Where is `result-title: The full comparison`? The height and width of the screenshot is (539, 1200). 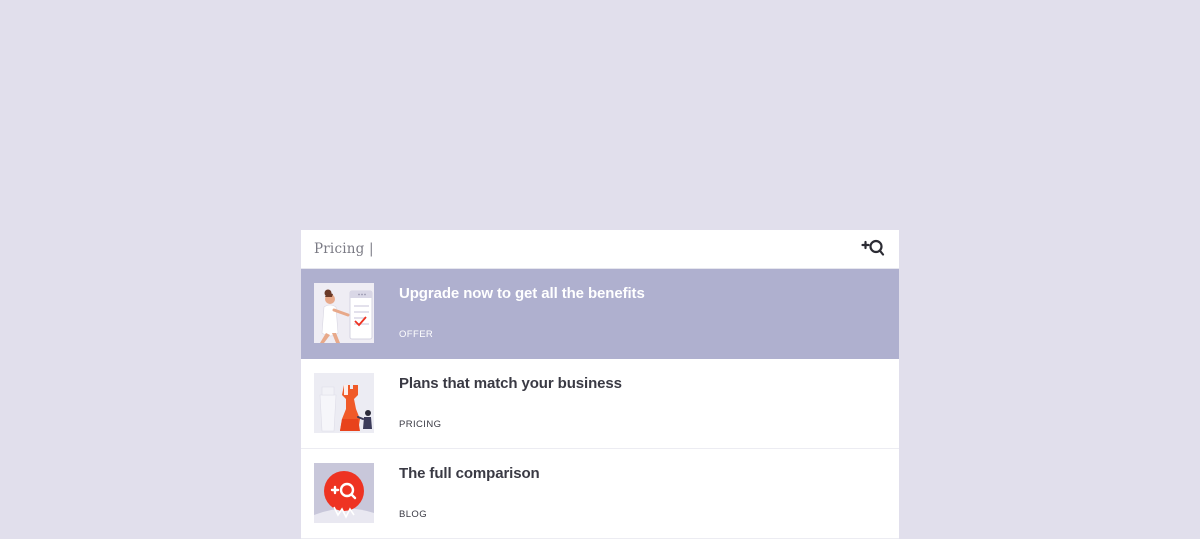
result-title: The full comparison is located at coordinates (469, 473).